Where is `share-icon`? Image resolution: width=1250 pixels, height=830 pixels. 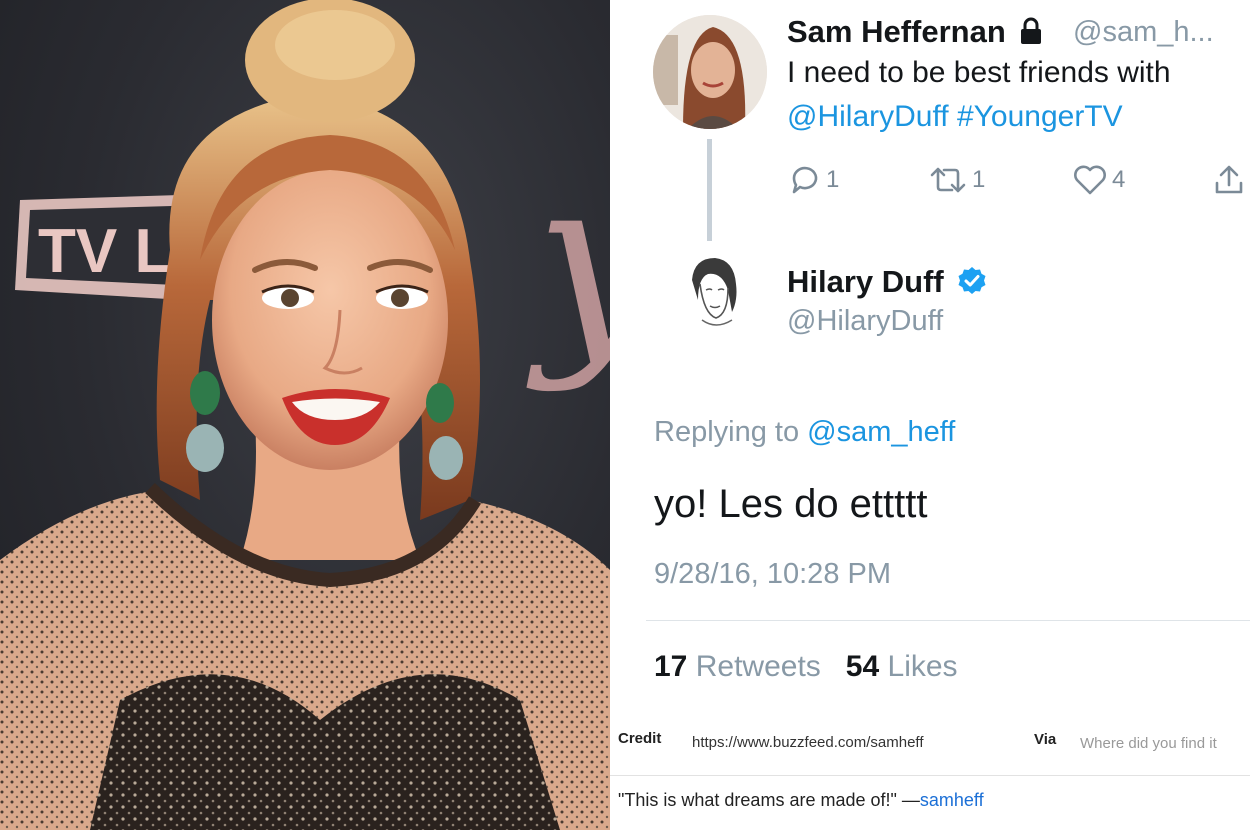 share-icon is located at coordinates (1229, 179).